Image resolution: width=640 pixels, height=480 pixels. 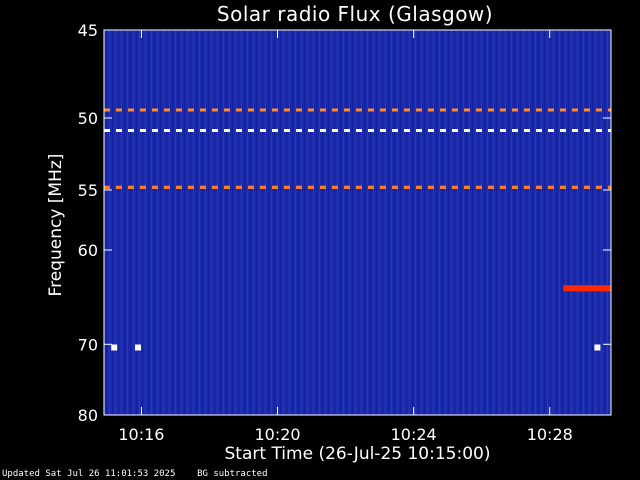 What do you see at coordinates (141, 434) in the screenshot?
I see `x-tick-label: 10:16` at bounding box center [141, 434].